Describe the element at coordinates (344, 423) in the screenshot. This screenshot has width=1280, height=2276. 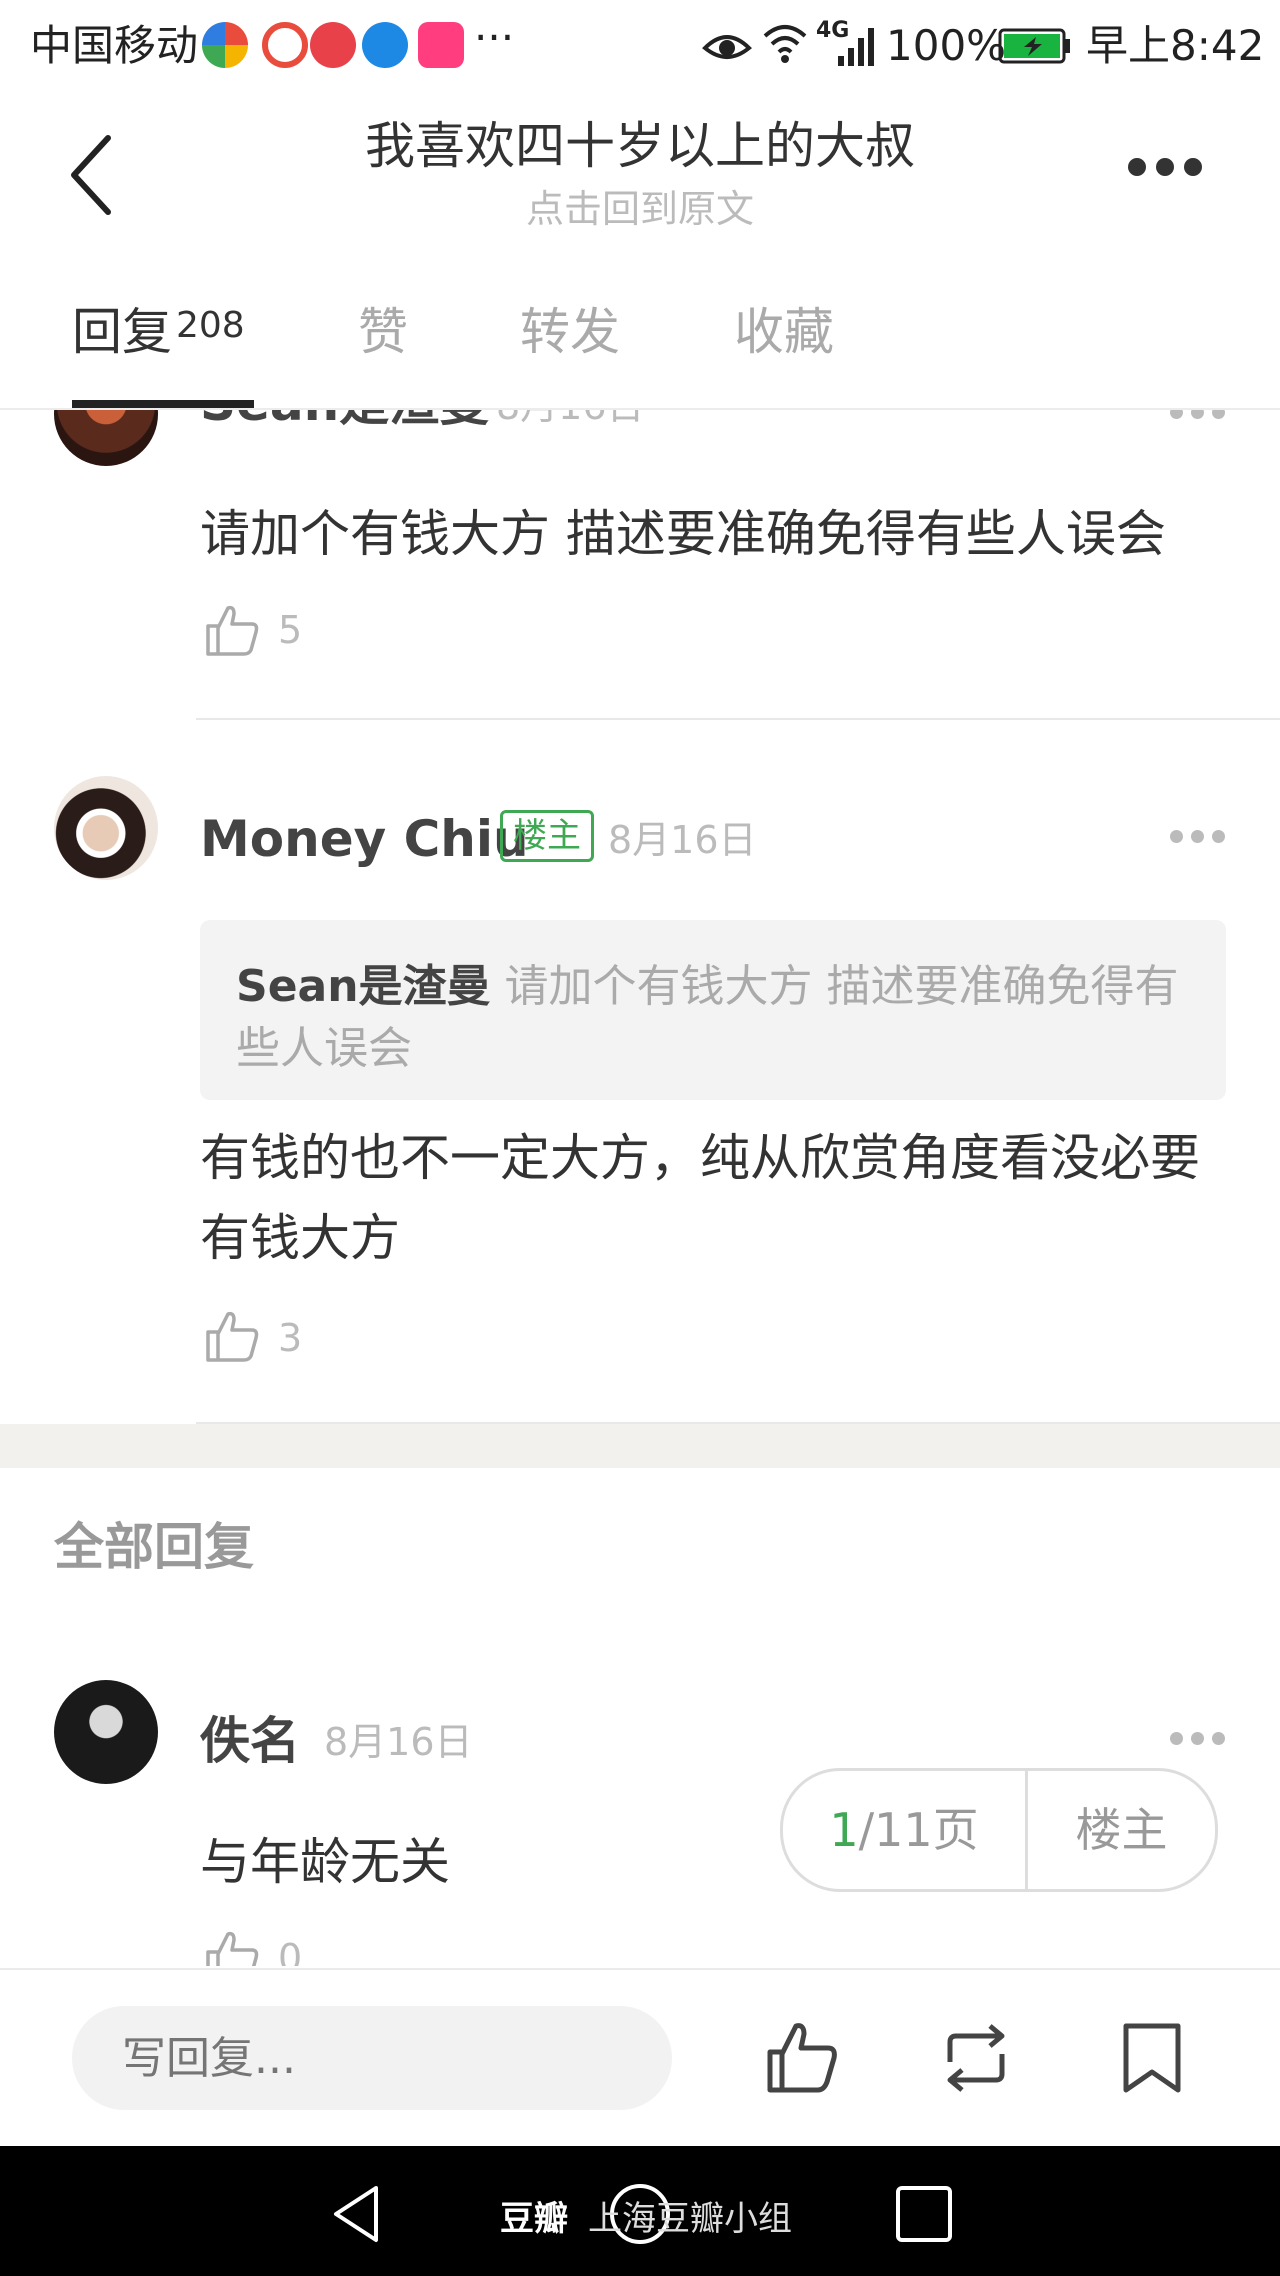
I see `comment-username: Sean是渣曼` at that location.